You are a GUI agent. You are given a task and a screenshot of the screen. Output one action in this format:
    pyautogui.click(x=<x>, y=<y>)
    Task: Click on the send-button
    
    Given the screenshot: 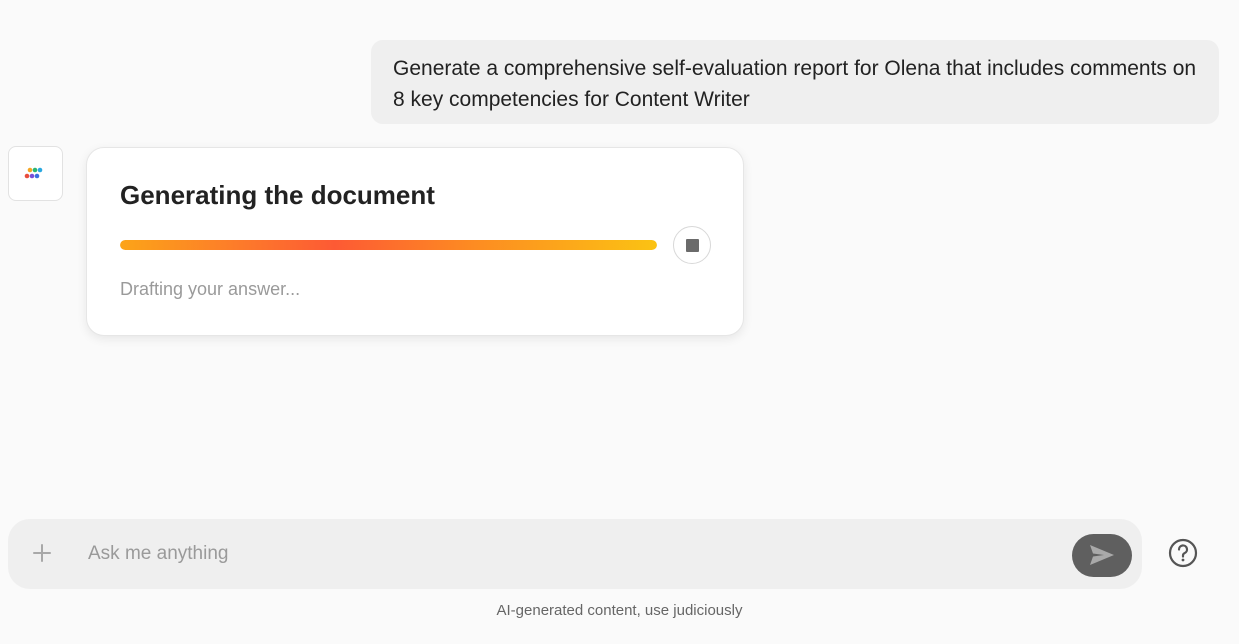 What is the action you would take?
    pyautogui.click(x=1102, y=555)
    